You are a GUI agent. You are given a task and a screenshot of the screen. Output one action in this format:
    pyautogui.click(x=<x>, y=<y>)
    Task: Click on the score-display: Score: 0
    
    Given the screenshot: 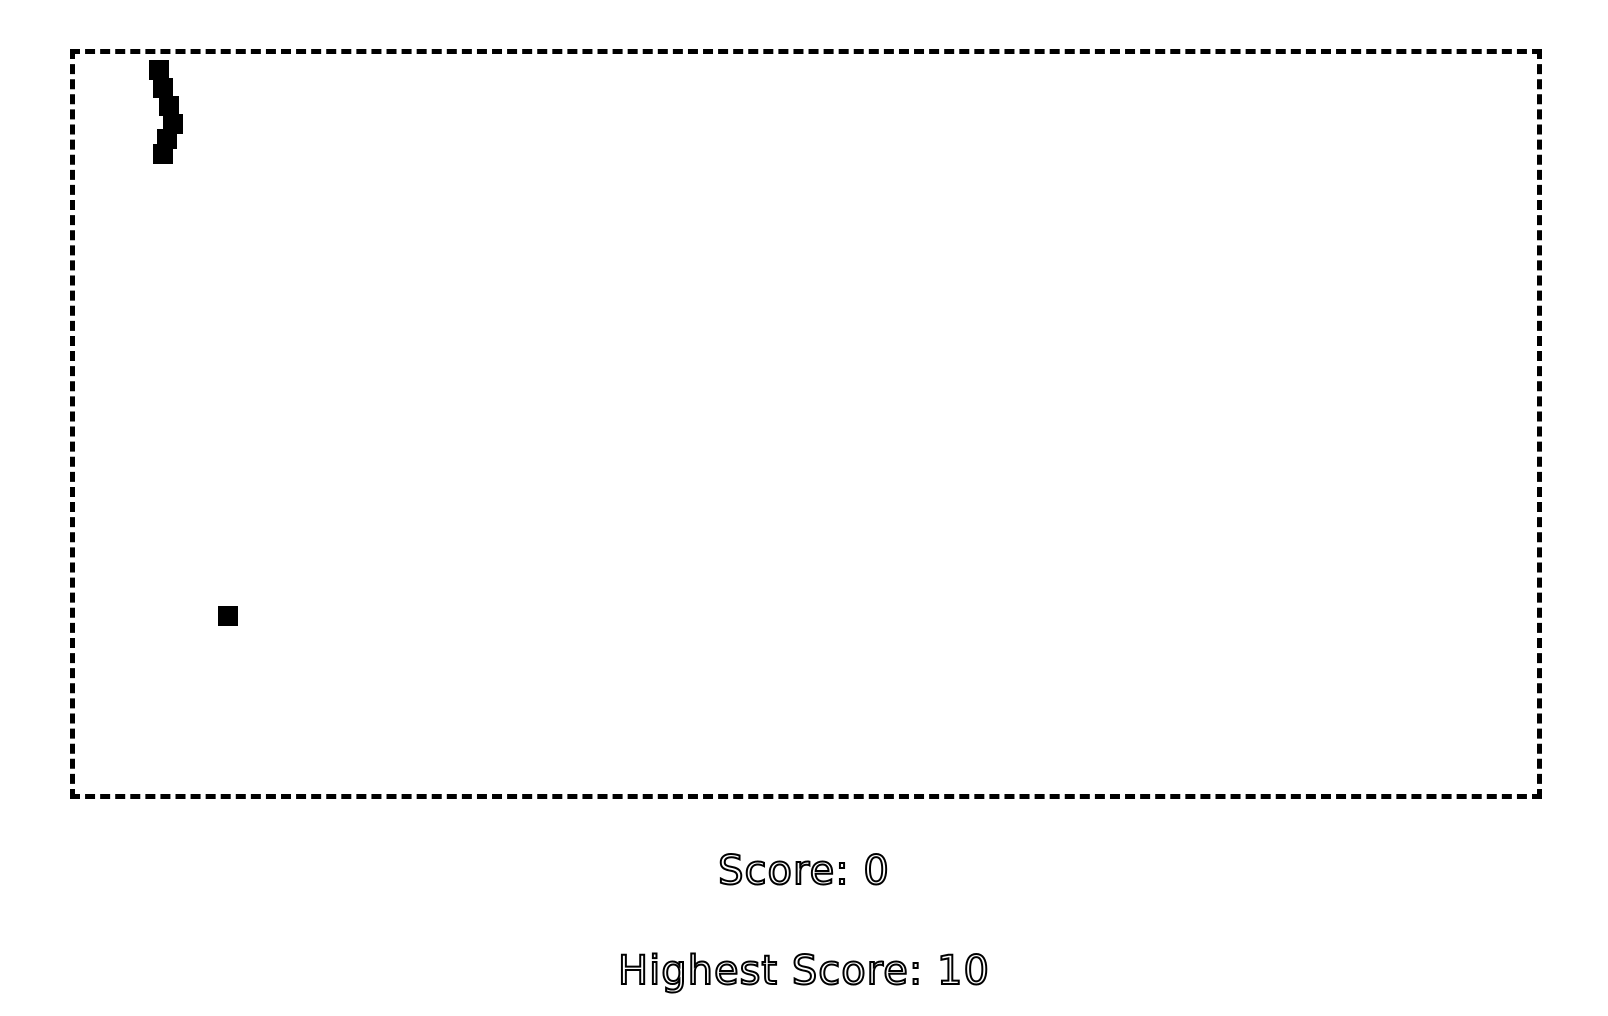 What is the action you would take?
    pyautogui.click(x=803, y=871)
    